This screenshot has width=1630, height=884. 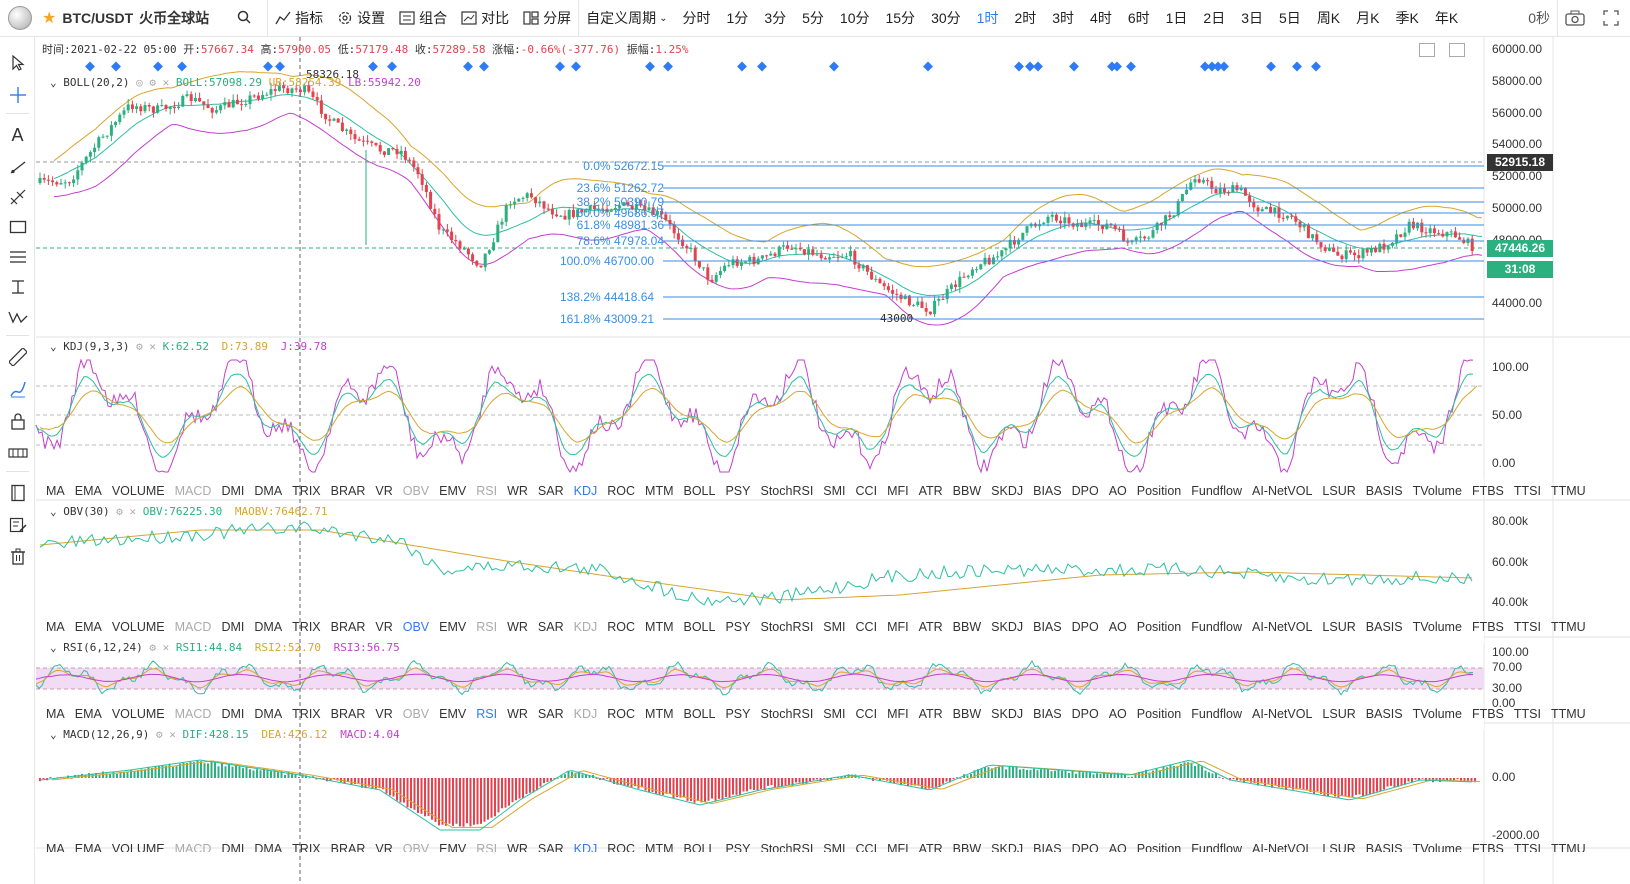 What do you see at coordinates (17, 421) in the screenshot?
I see `lock-icon` at bounding box center [17, 421].